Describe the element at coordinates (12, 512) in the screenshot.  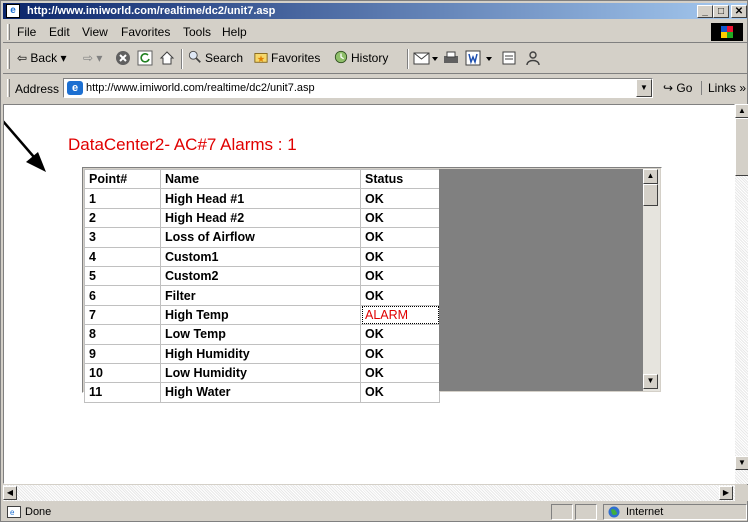
I see `svg-text: e` at that location.